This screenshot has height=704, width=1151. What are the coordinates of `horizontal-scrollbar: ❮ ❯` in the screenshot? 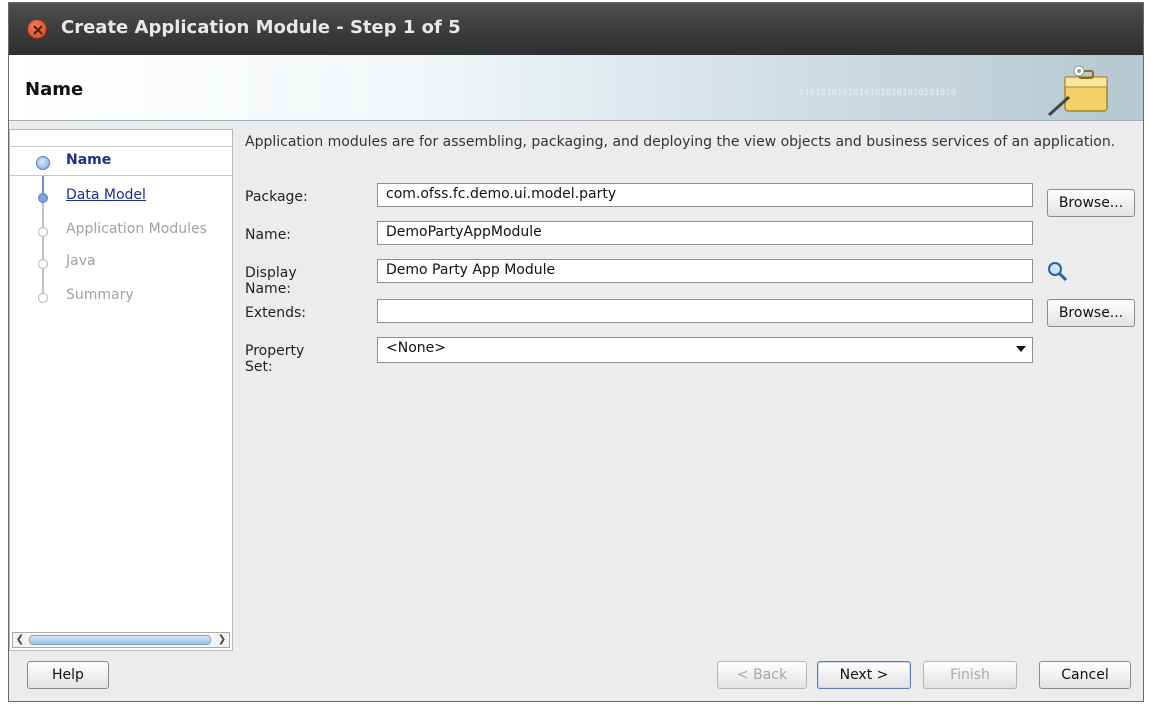 It's located at (121, 640).